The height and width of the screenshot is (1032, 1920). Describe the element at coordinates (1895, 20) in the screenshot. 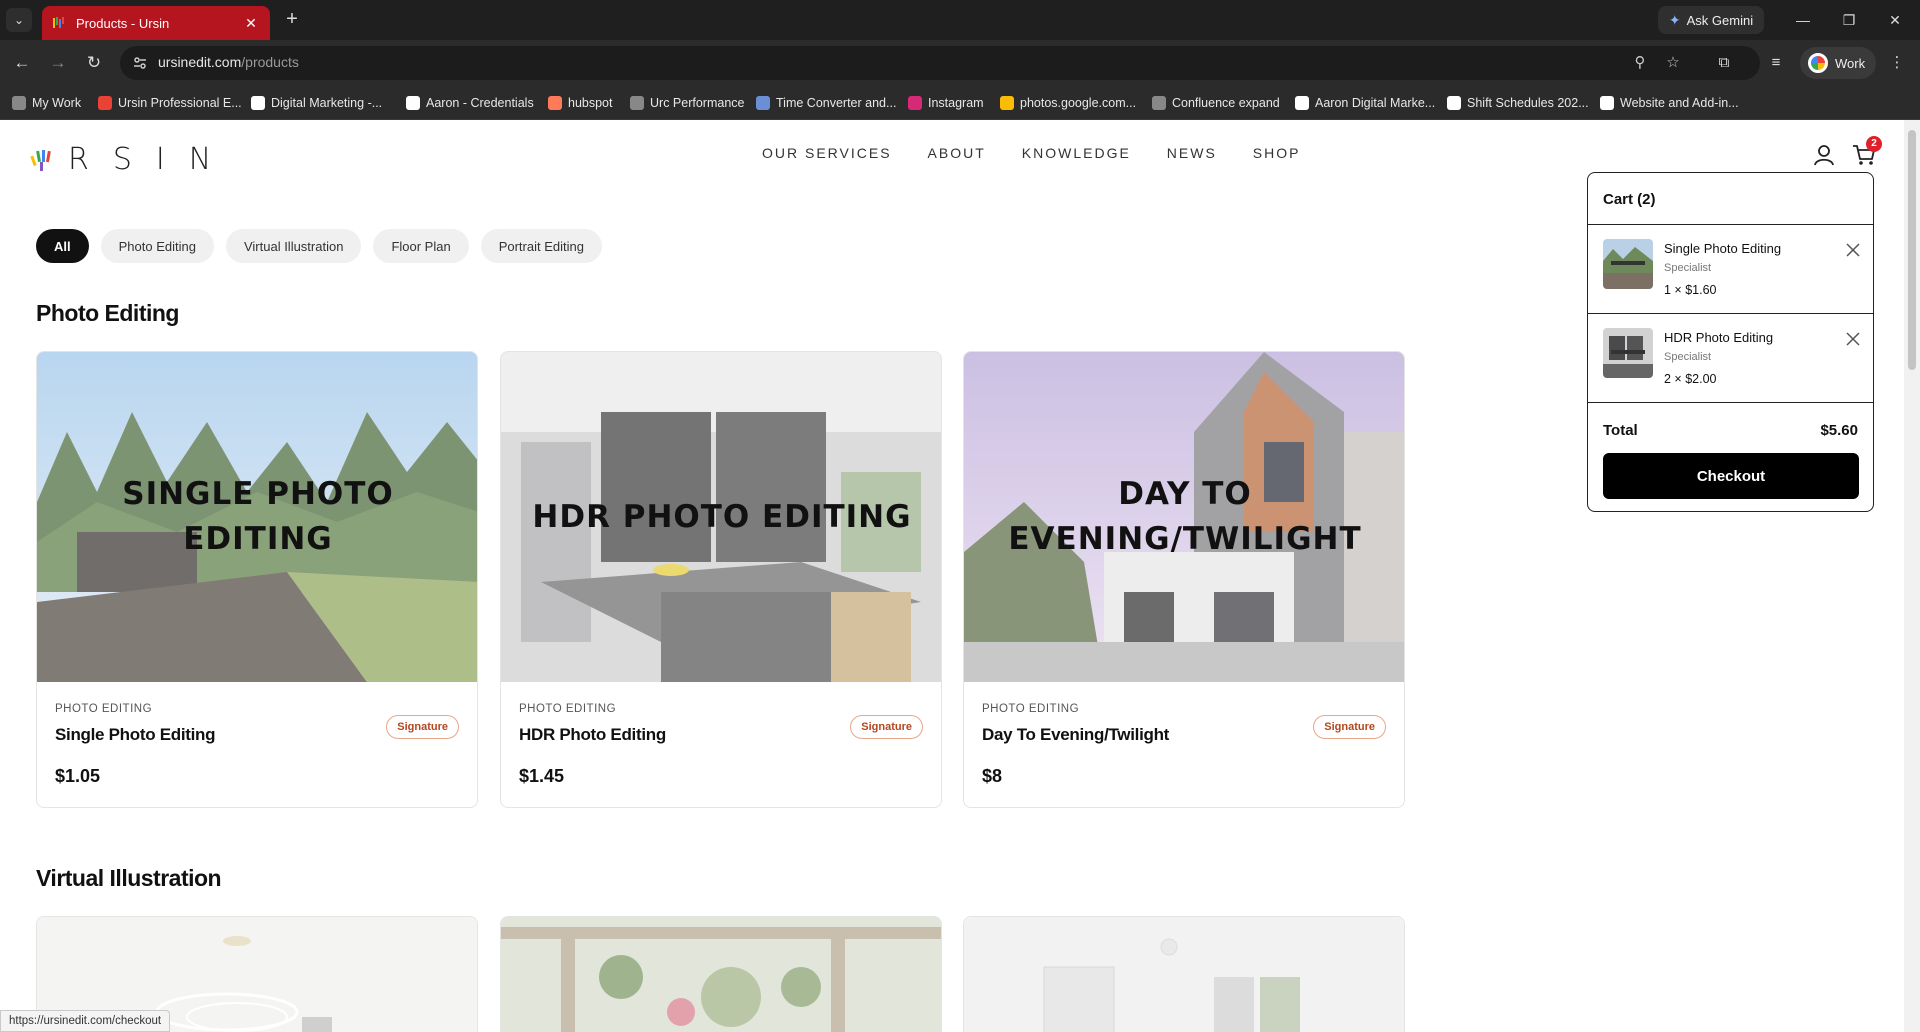

I see `close-window-button: ✕` at that location.